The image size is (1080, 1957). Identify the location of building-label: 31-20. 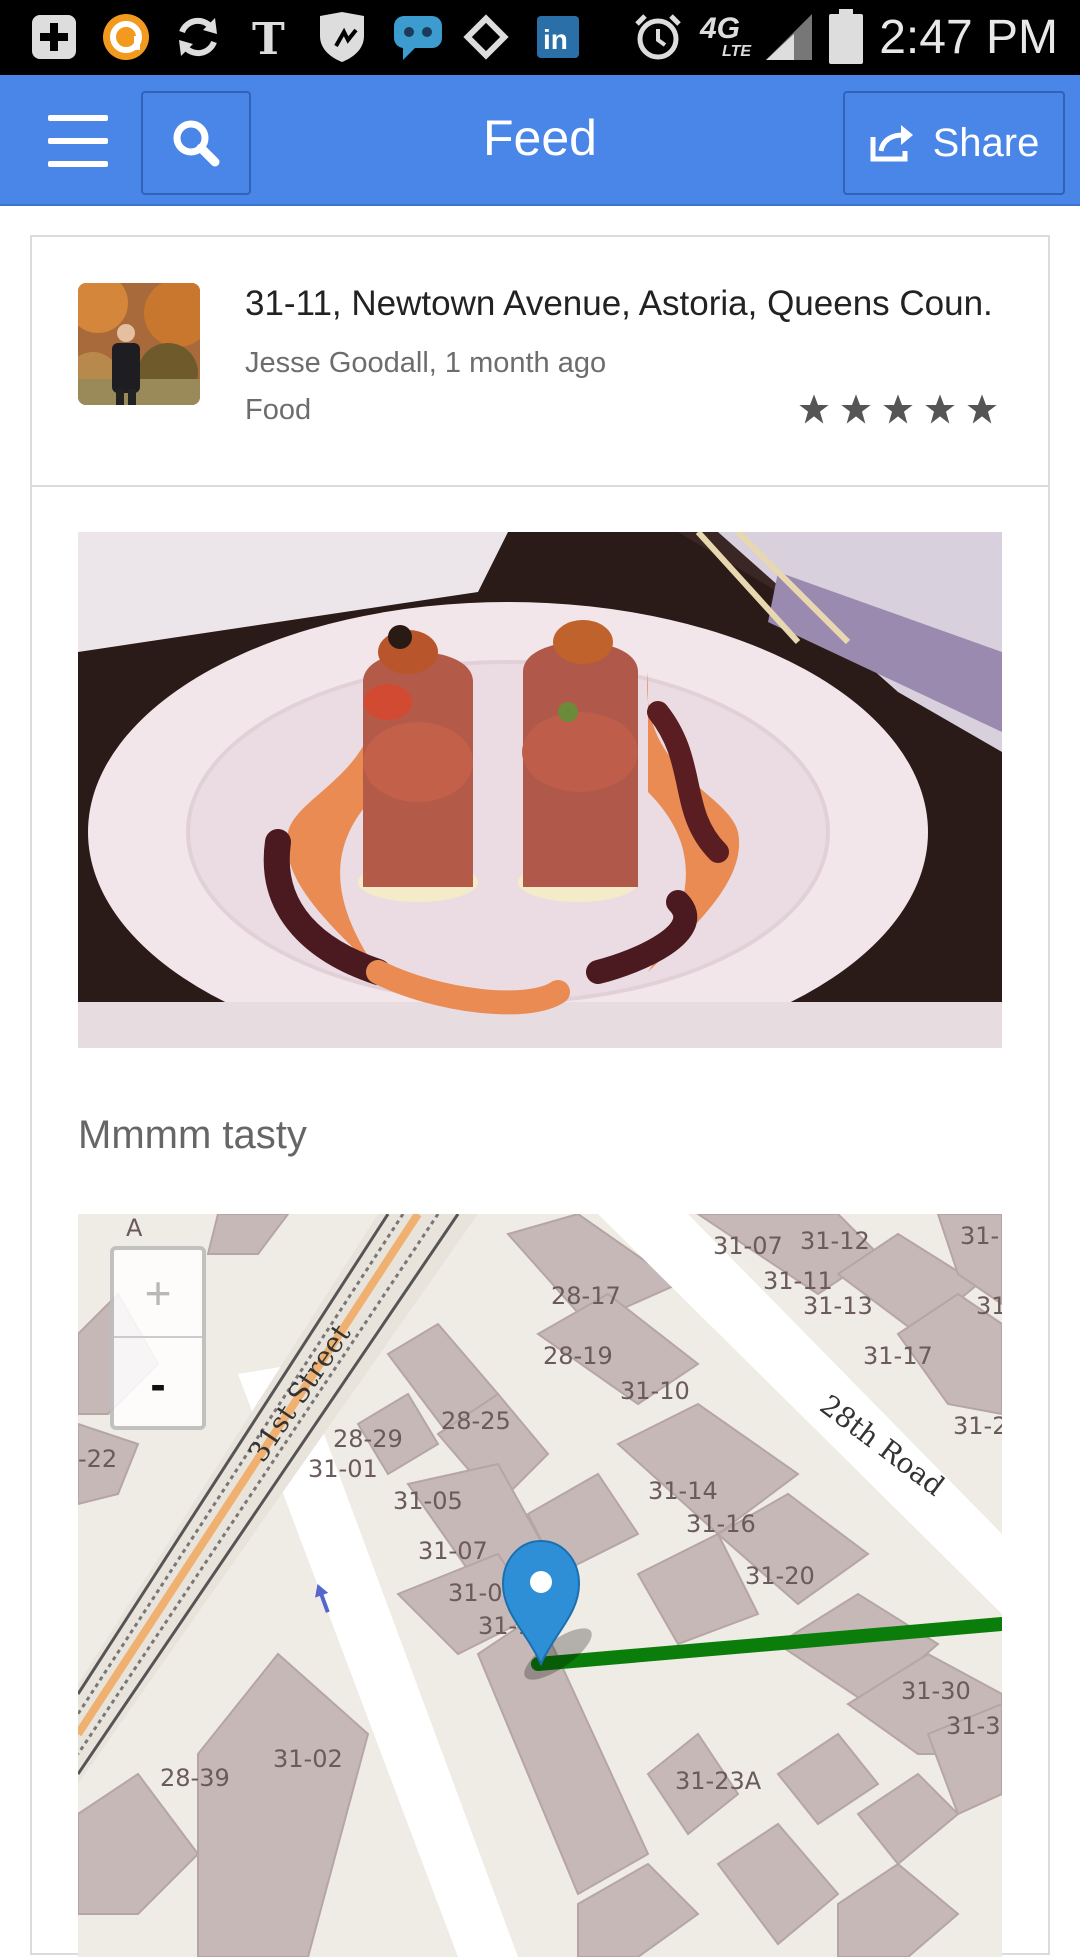
(780, 1576).